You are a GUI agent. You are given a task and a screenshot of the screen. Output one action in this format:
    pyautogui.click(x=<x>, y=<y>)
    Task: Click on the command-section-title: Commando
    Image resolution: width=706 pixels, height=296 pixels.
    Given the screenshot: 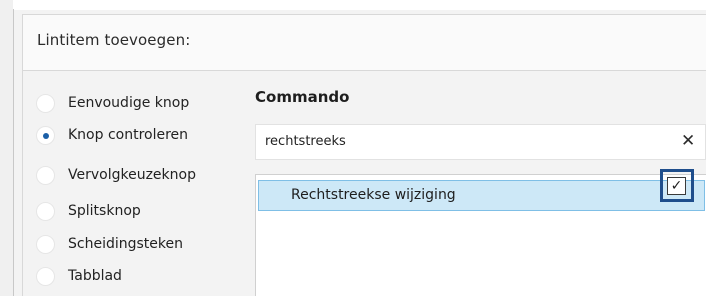 What is the action you would take?
    pyautogui.click(x=302, y=97)
    